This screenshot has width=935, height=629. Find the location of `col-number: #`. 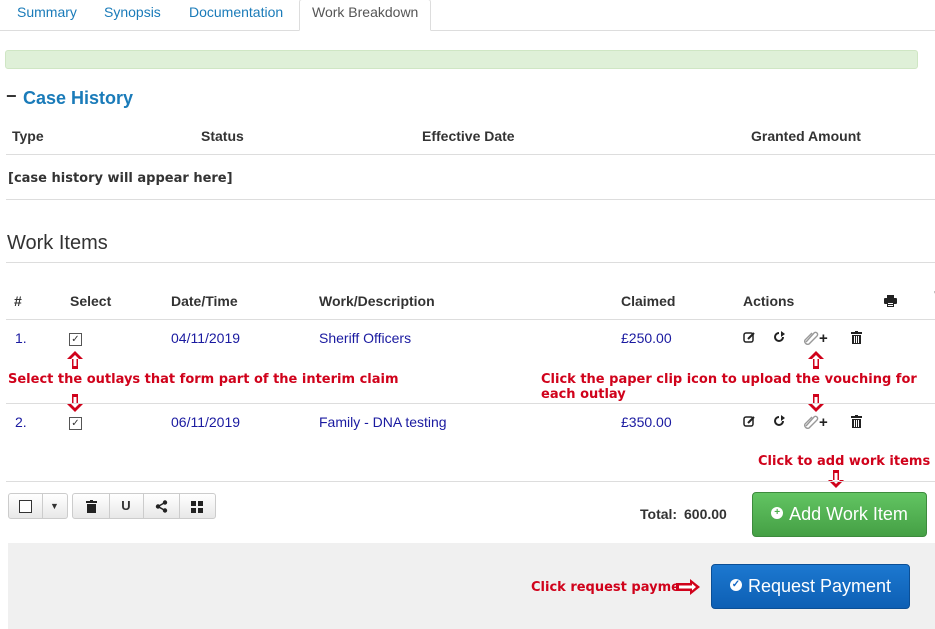

col-number: # is located at coordinates (18, 301).